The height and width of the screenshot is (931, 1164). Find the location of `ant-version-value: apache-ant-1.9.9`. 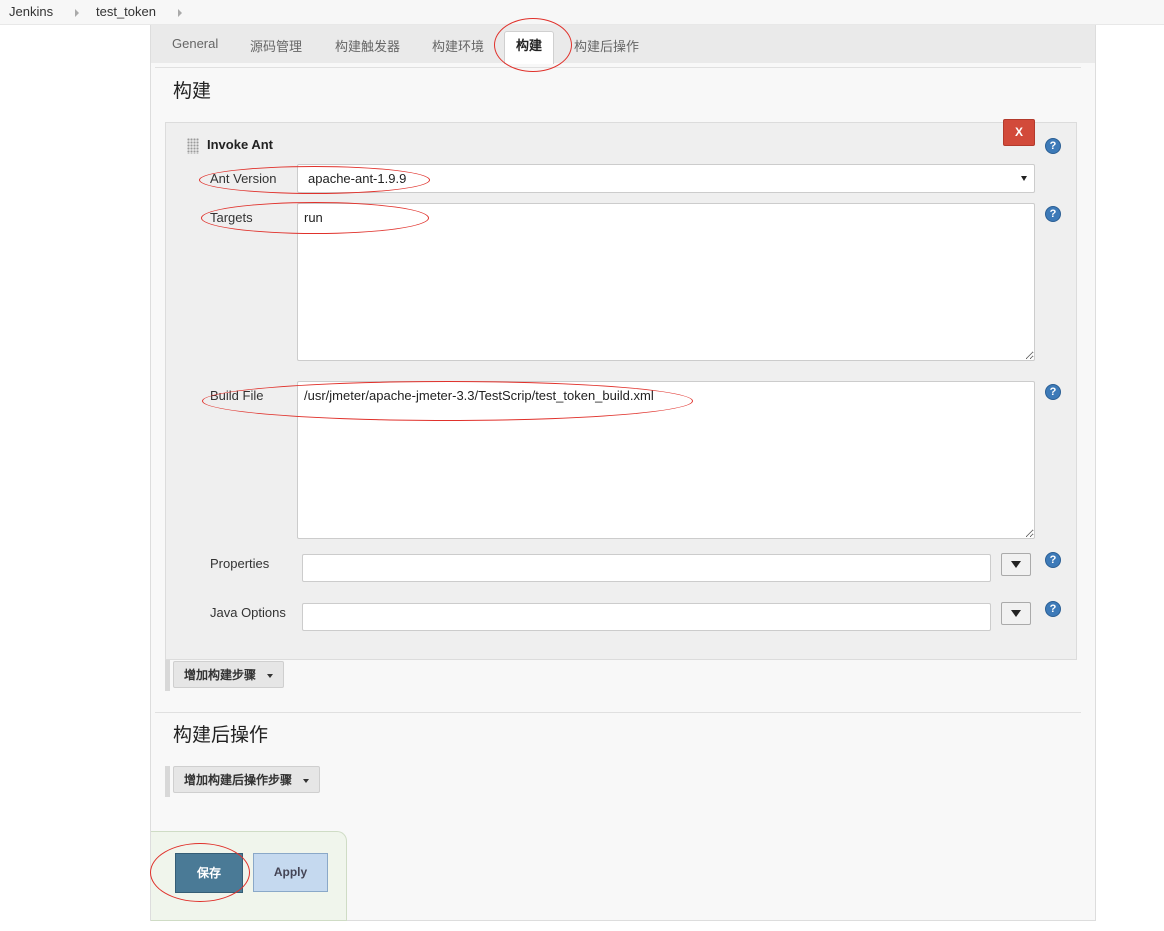

ant-version-value: apache-ant-1.9.9 is located at coordinates (357, 178).